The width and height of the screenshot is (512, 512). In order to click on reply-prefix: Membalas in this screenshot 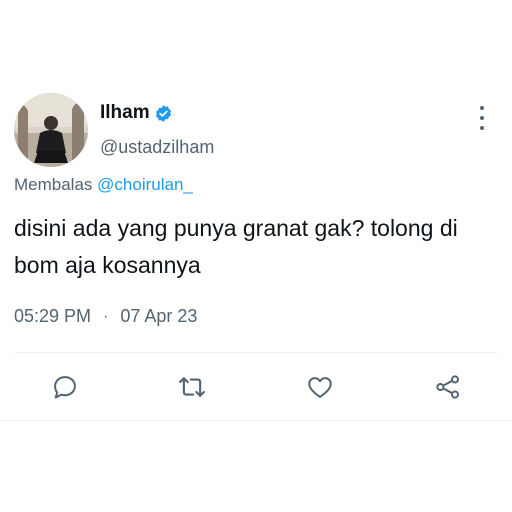, I will do `click(53, 184)`.